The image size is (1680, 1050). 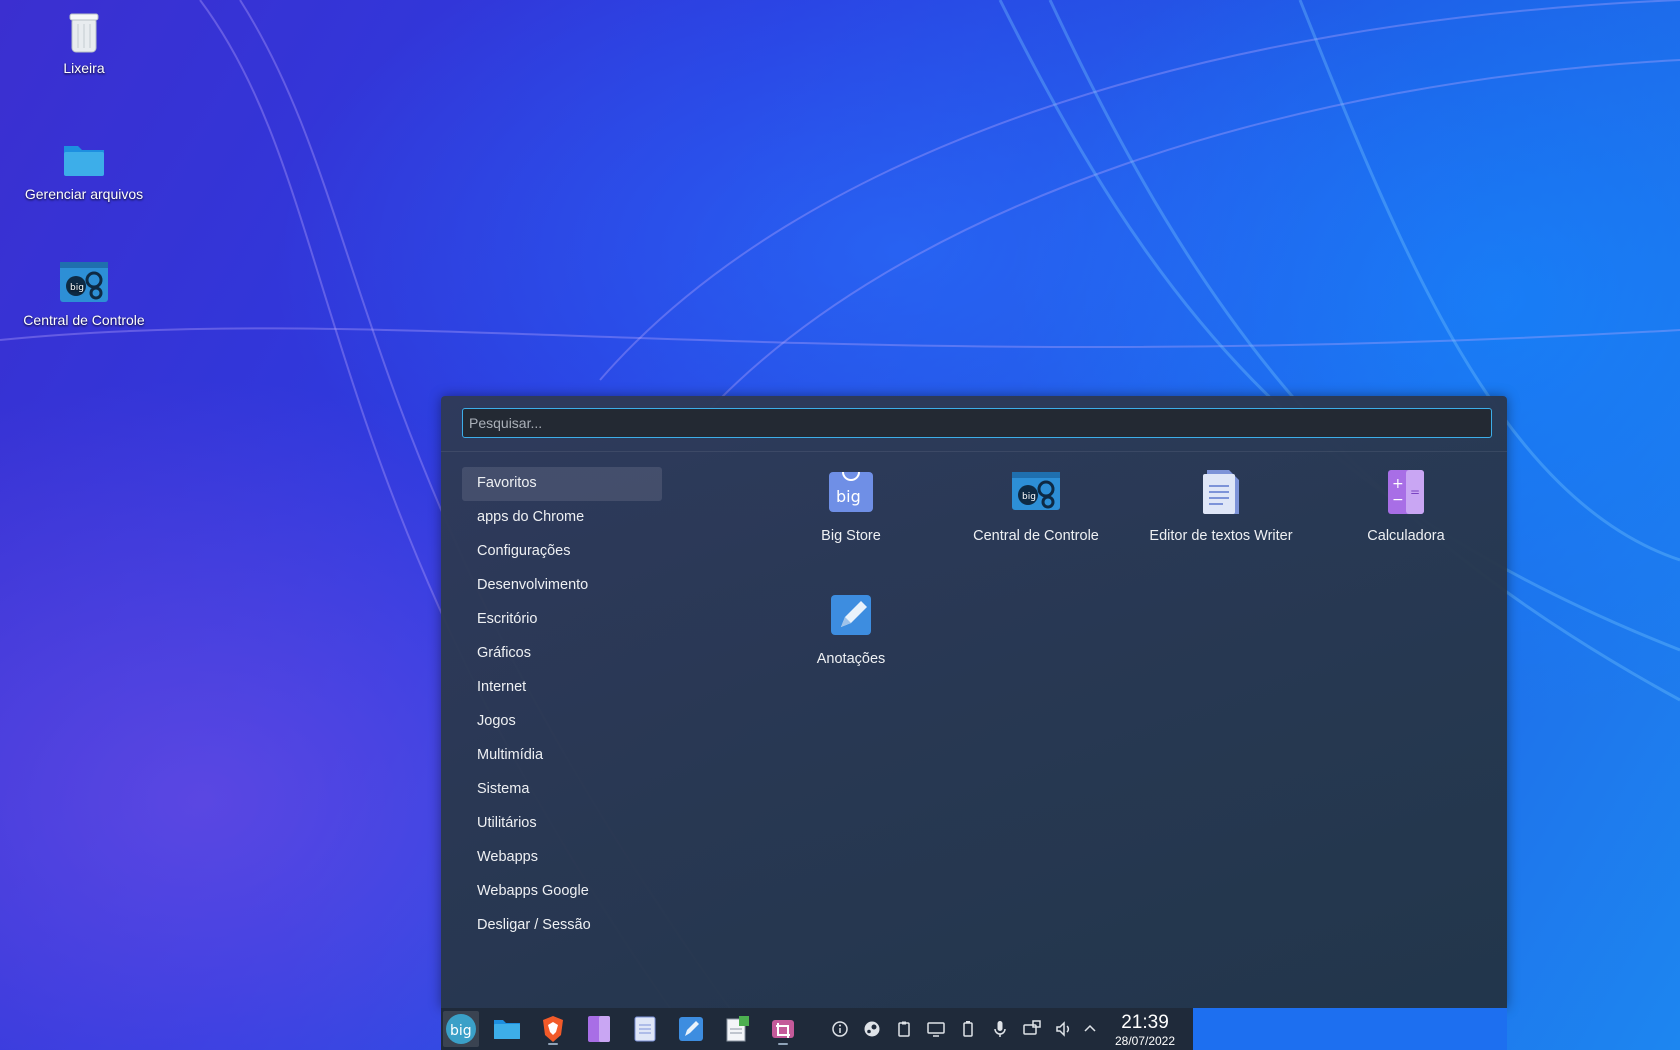 What do you see at coordinates (936, 1029) in the screenshot?
I see `display-icon` at bounding box center [936, 1029].